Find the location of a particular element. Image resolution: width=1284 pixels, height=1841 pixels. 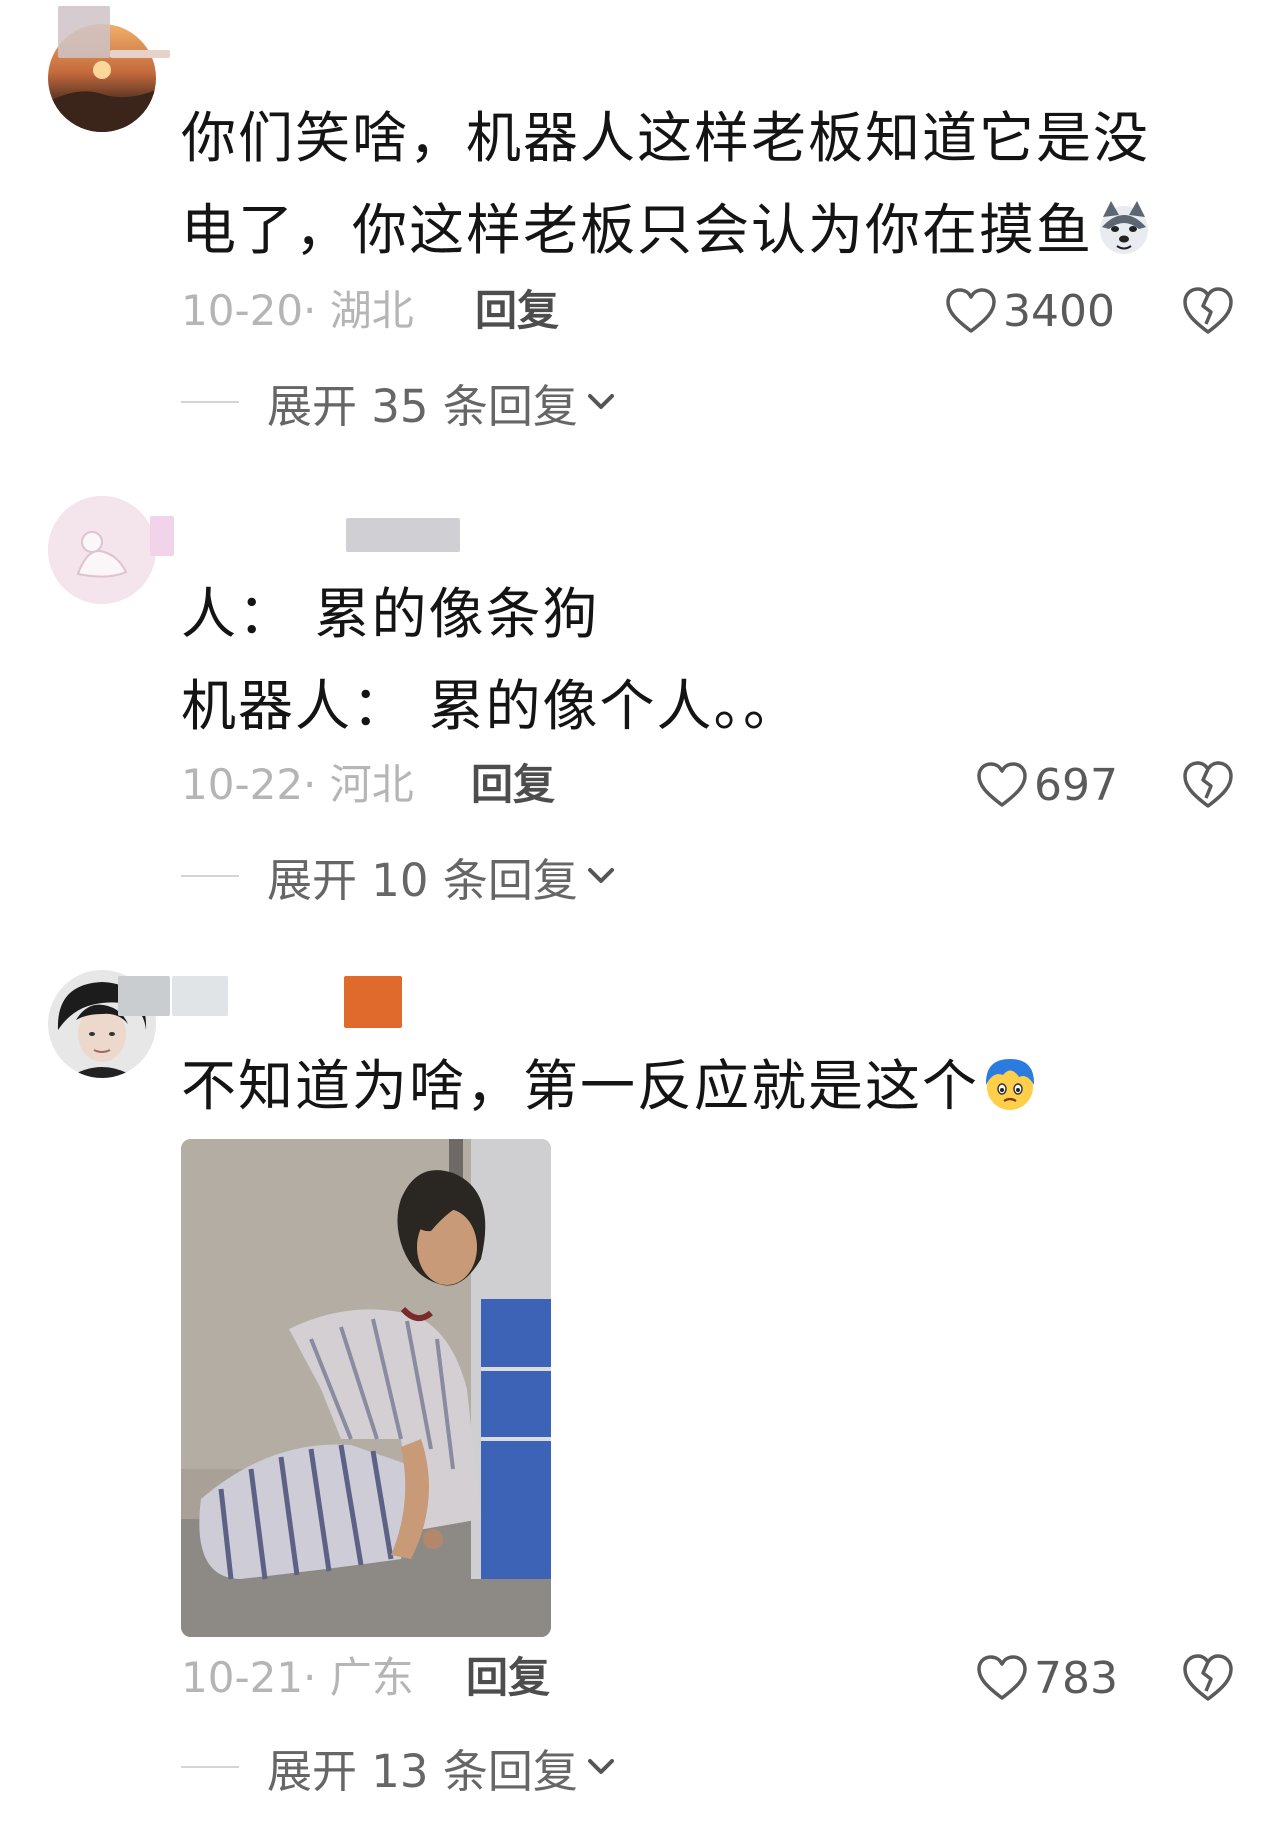

like-count: 783 is located at coordinates (1076, 1678).